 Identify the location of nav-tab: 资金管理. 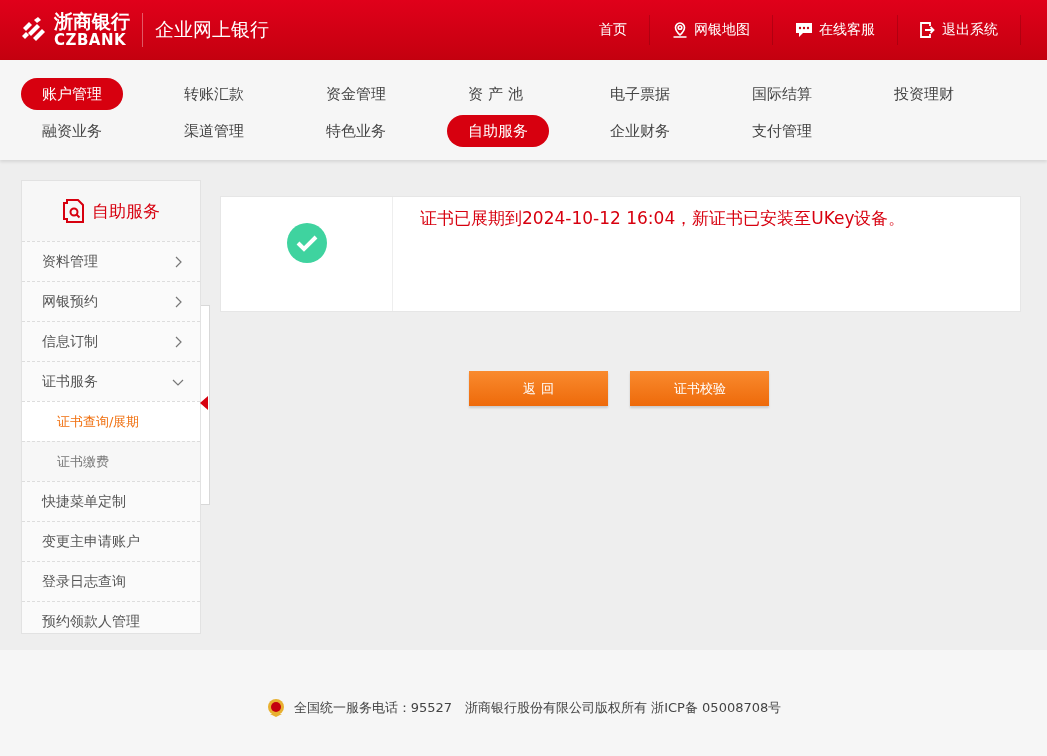
(356, 94).